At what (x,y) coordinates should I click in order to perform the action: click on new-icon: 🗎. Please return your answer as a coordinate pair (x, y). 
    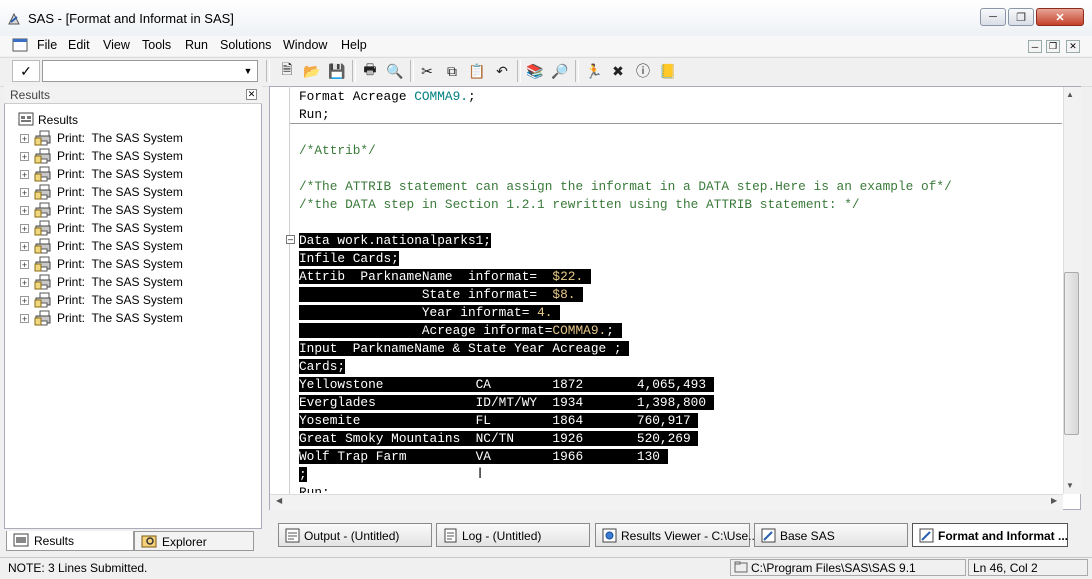
    Looking at the image, I should click on (287, 71).